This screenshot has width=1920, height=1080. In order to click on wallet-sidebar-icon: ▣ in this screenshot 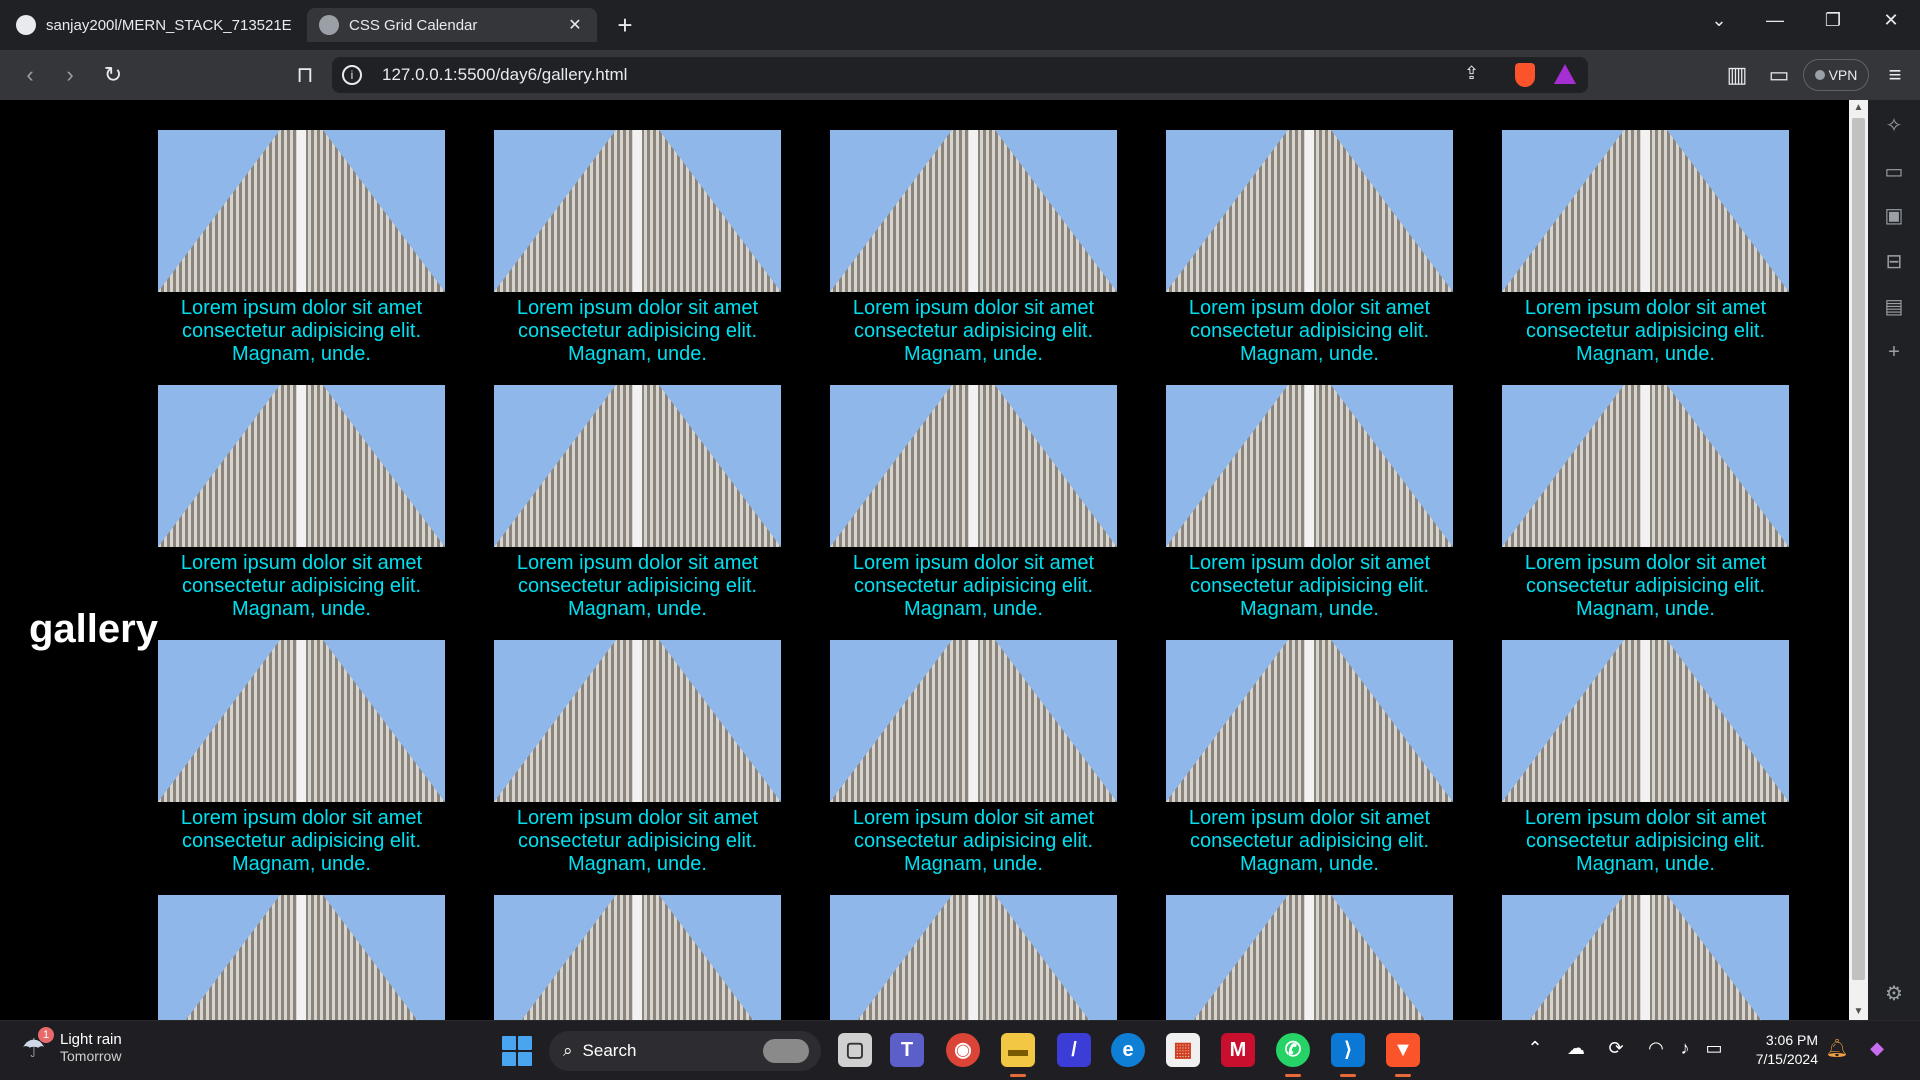, I will do `click(1894, 216)`.